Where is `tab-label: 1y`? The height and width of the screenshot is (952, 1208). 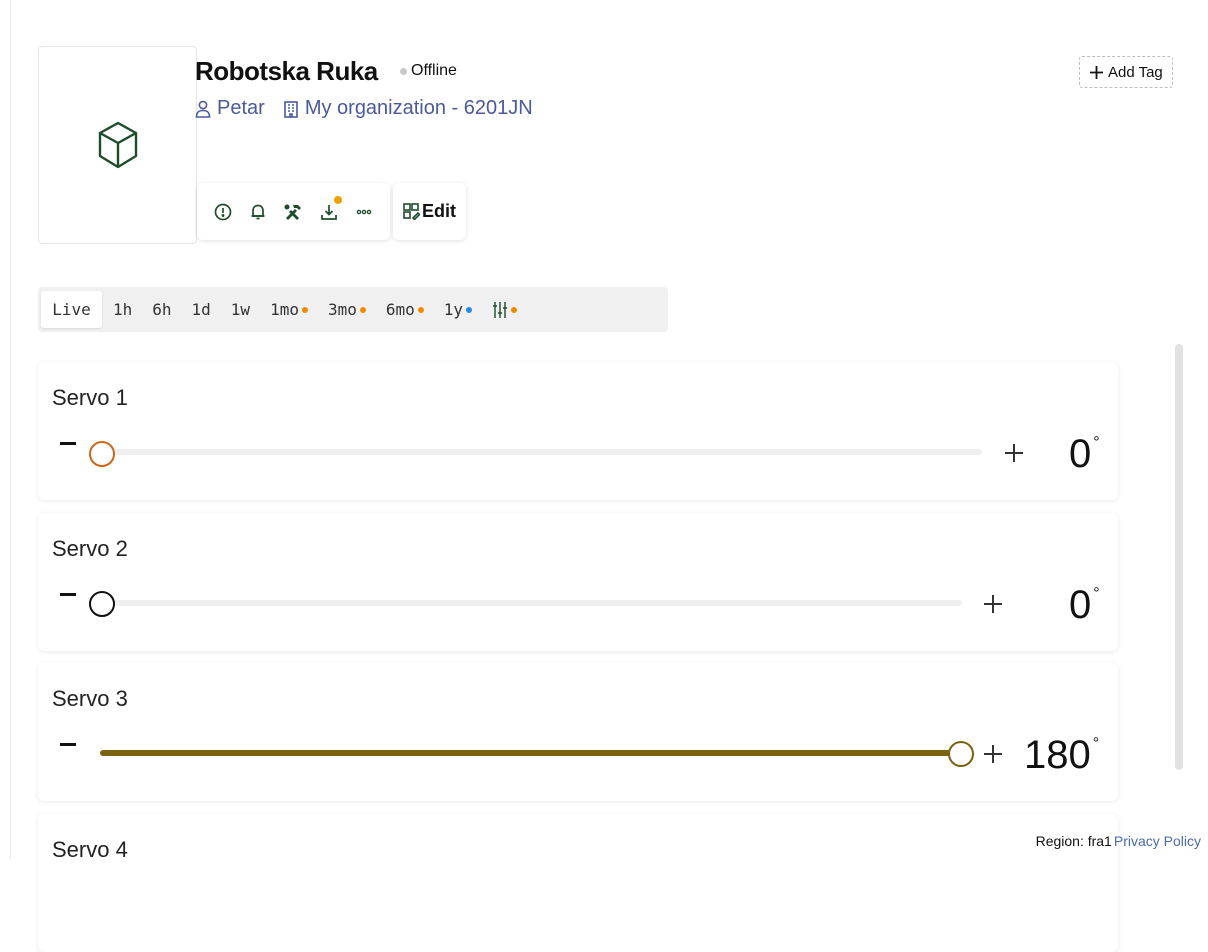
tab-label: 1y is located at coordinates (453, 309).